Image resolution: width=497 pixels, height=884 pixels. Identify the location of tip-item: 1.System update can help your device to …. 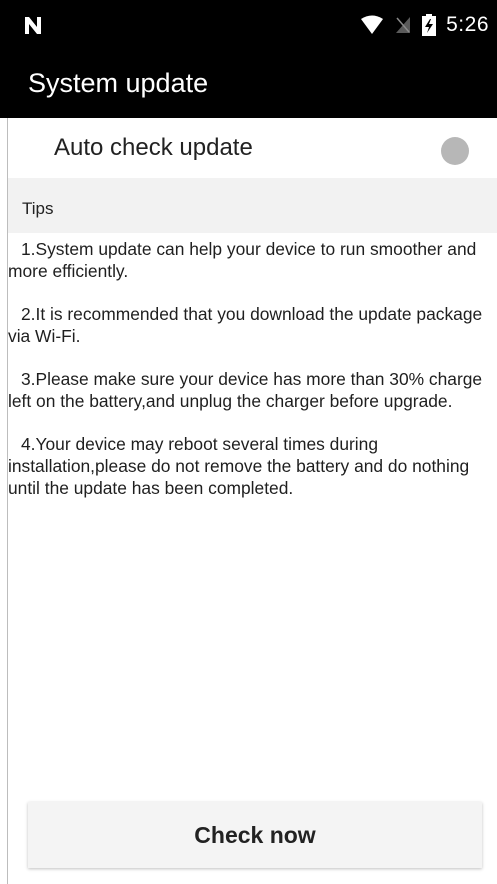
(242, 260).